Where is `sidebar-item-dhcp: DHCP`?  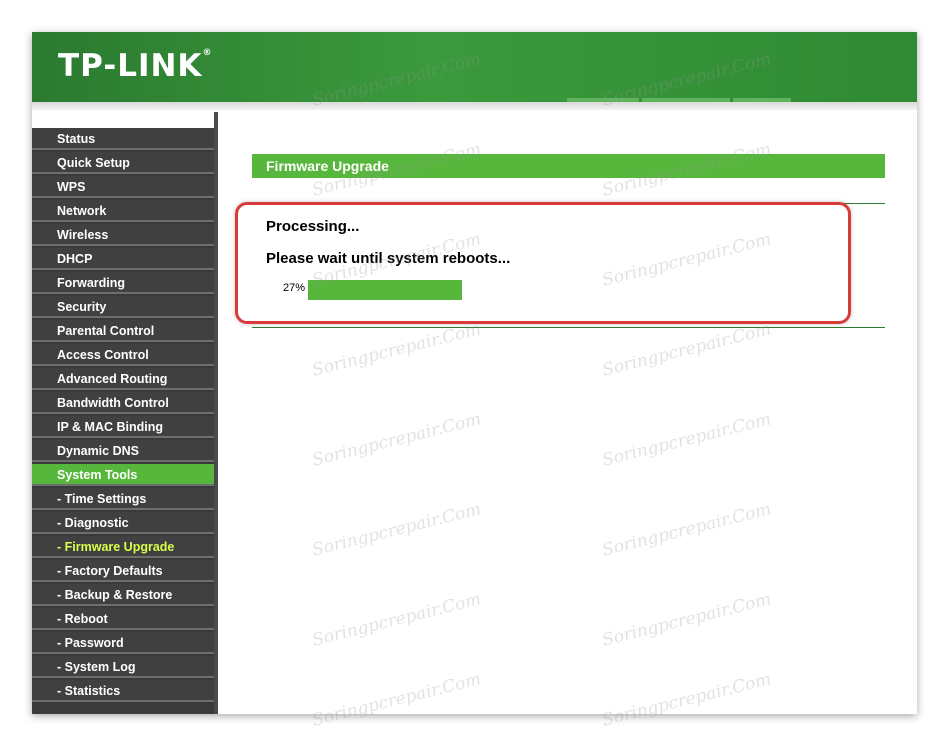
sidebar-item-dhcp: DHCP is located at coordinates (123, 259).